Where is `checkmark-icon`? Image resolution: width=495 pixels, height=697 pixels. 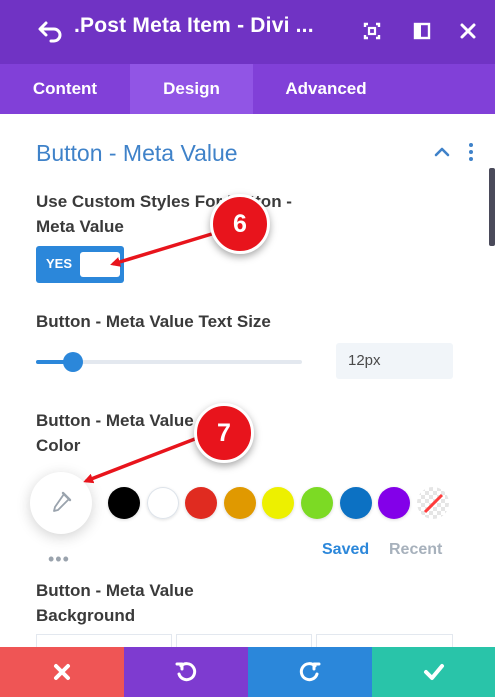
checkmark-icon is located at coordinates (433, 672).